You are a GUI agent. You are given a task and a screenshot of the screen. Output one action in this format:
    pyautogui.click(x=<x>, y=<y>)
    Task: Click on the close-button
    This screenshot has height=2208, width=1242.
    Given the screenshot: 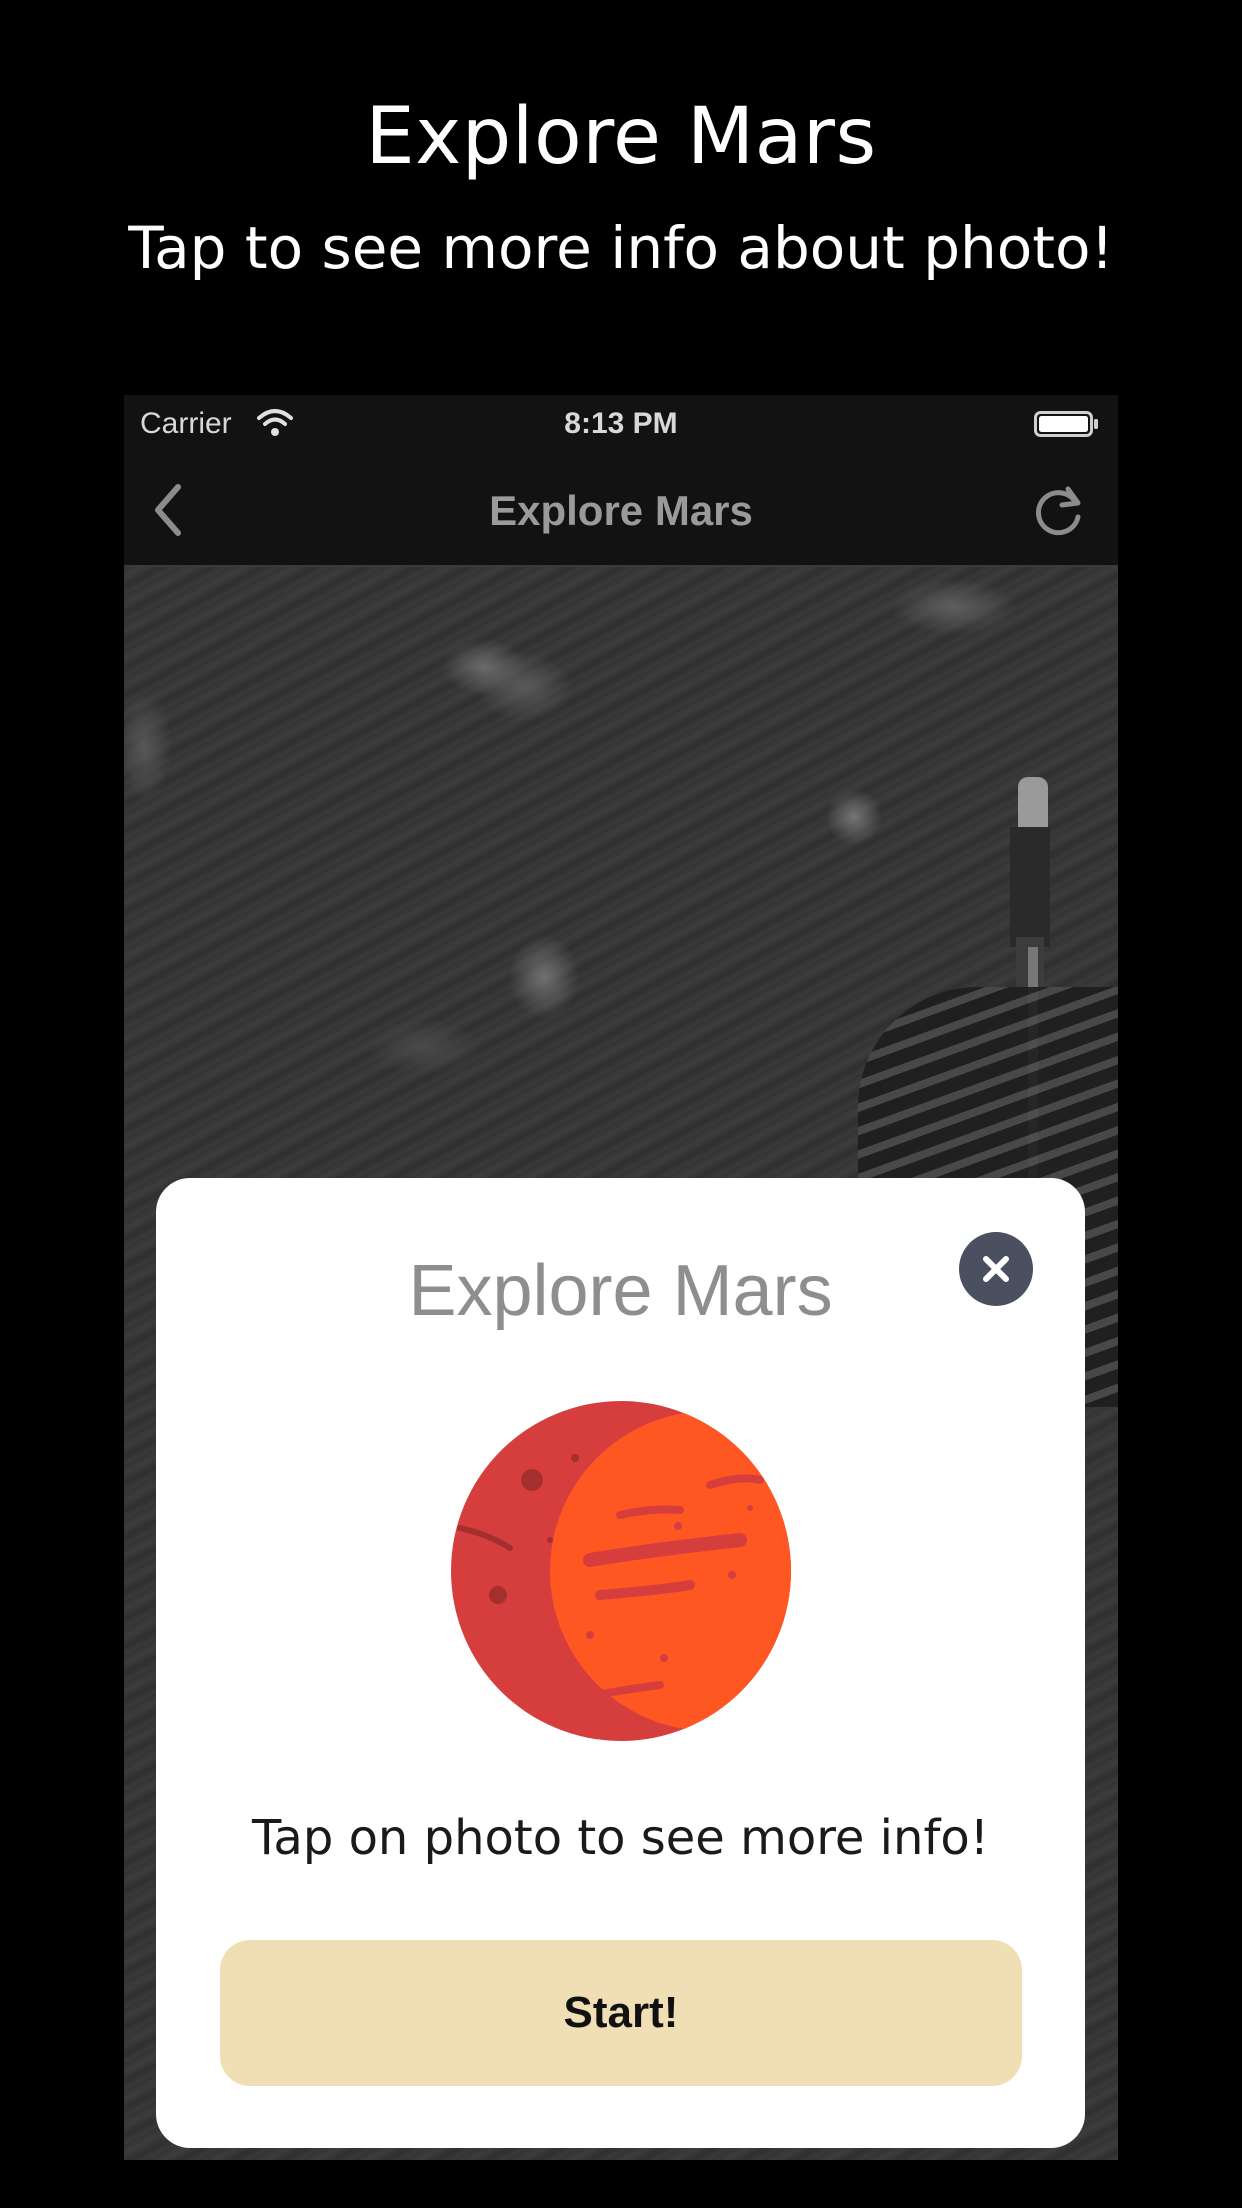 What is the action you would take?
    pyautogui.click(x=996, y=1269)
    